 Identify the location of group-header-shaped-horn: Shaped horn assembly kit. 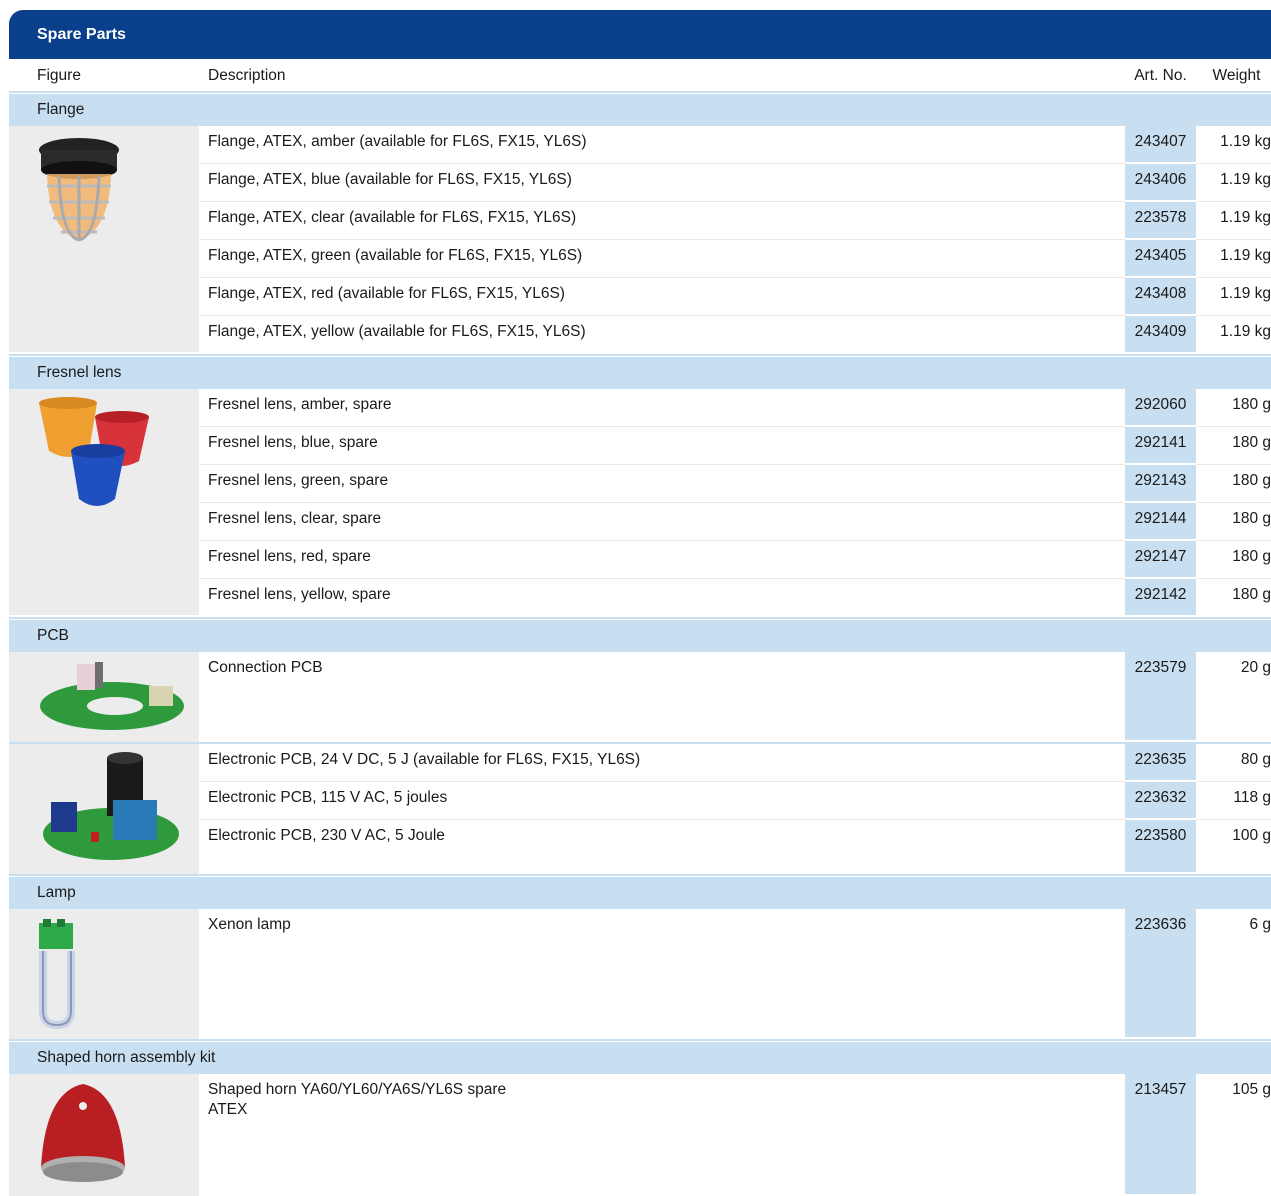
(640, 1057).